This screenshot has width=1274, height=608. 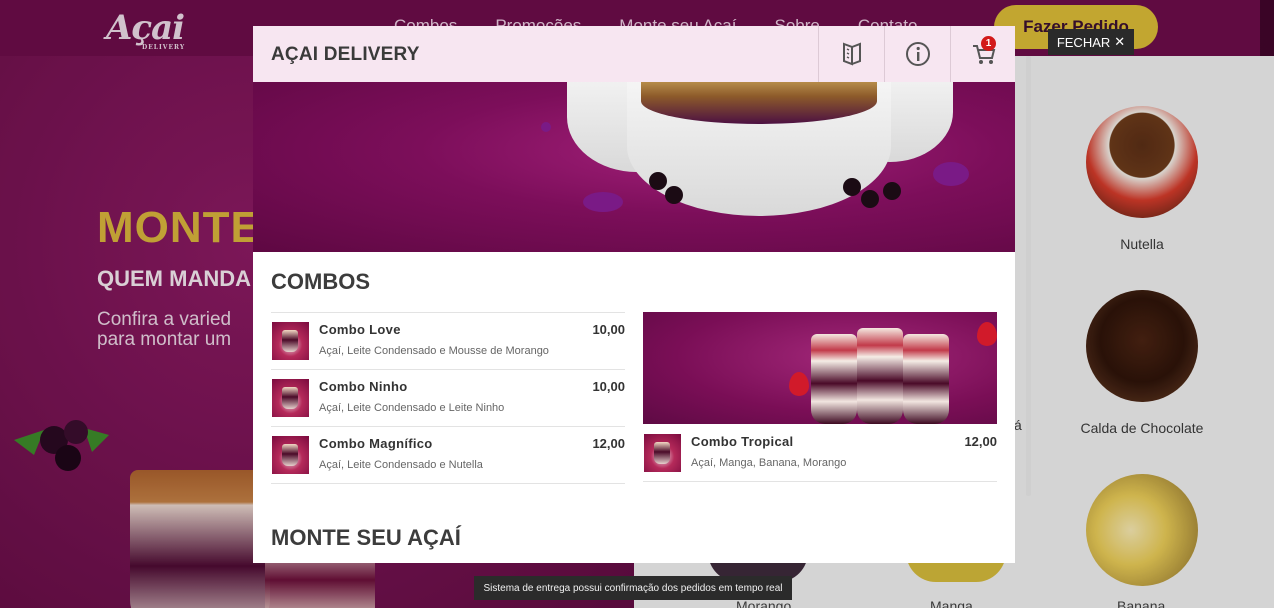 I want to click on combo-name: Combo Love, so click(x=360, y=329).